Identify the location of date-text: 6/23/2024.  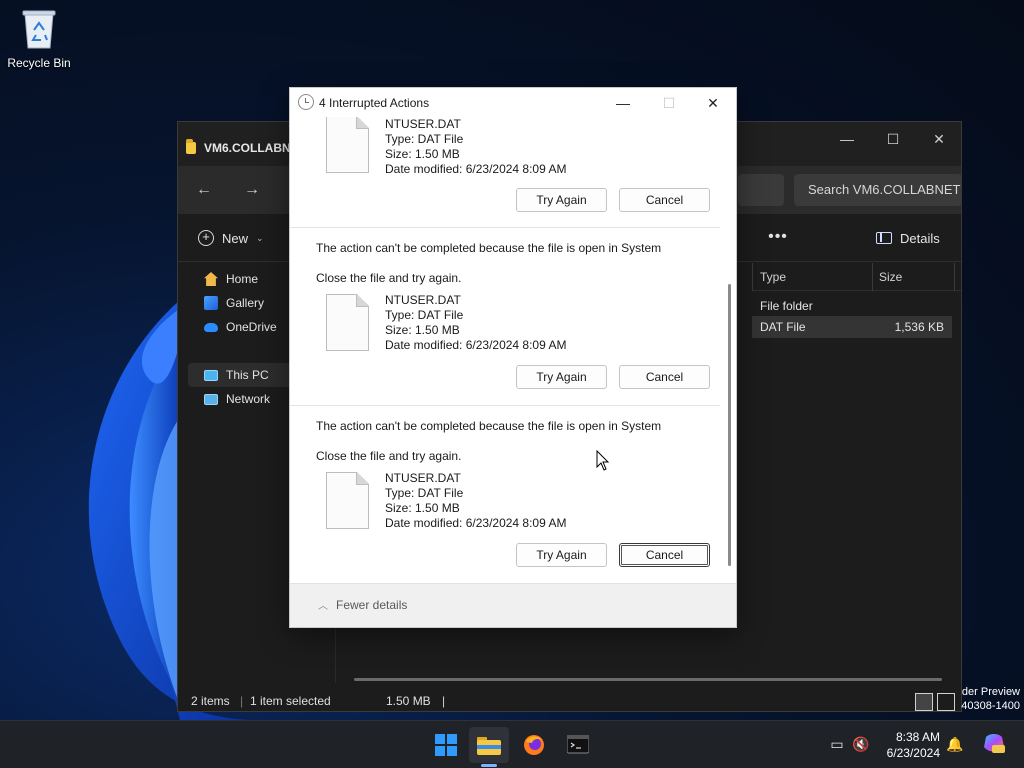
(913, 753).